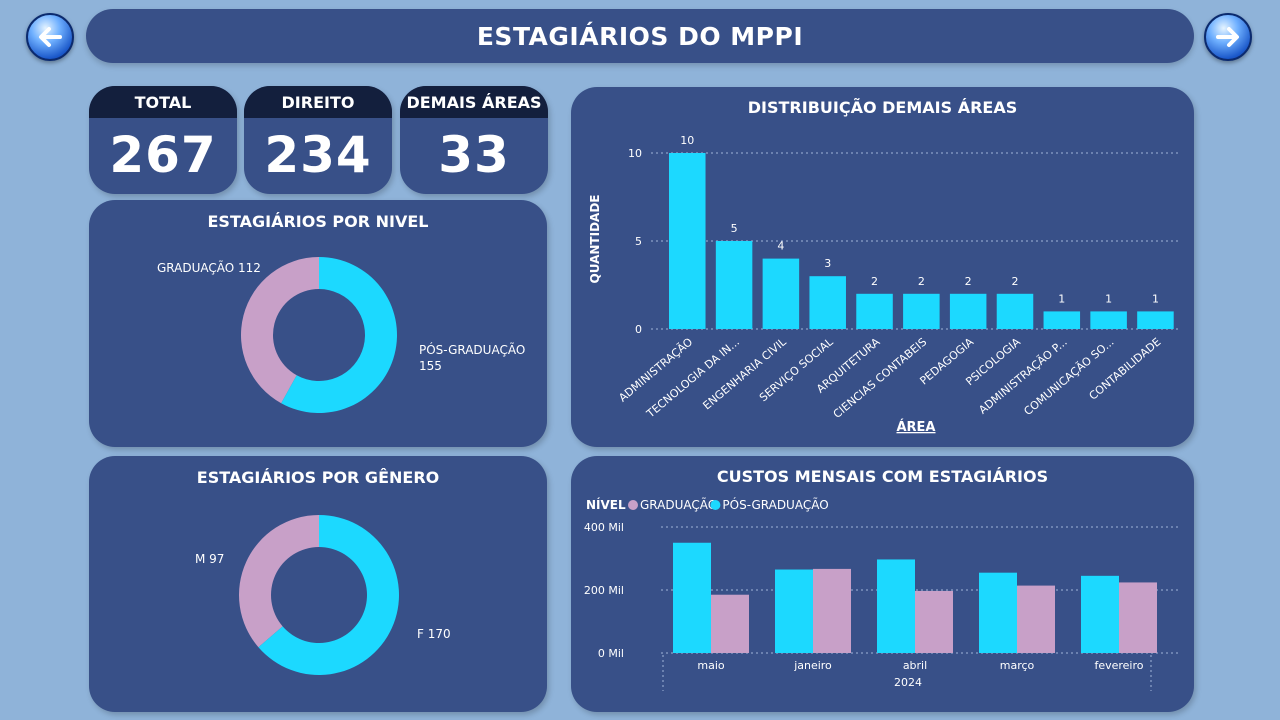 This screenshot has width=1280, height=720. What do you see at coordinates (595, 239) in the screenshot?
I see `y-axis-title: QUANTIDADE` at bounding box center [595, 239].